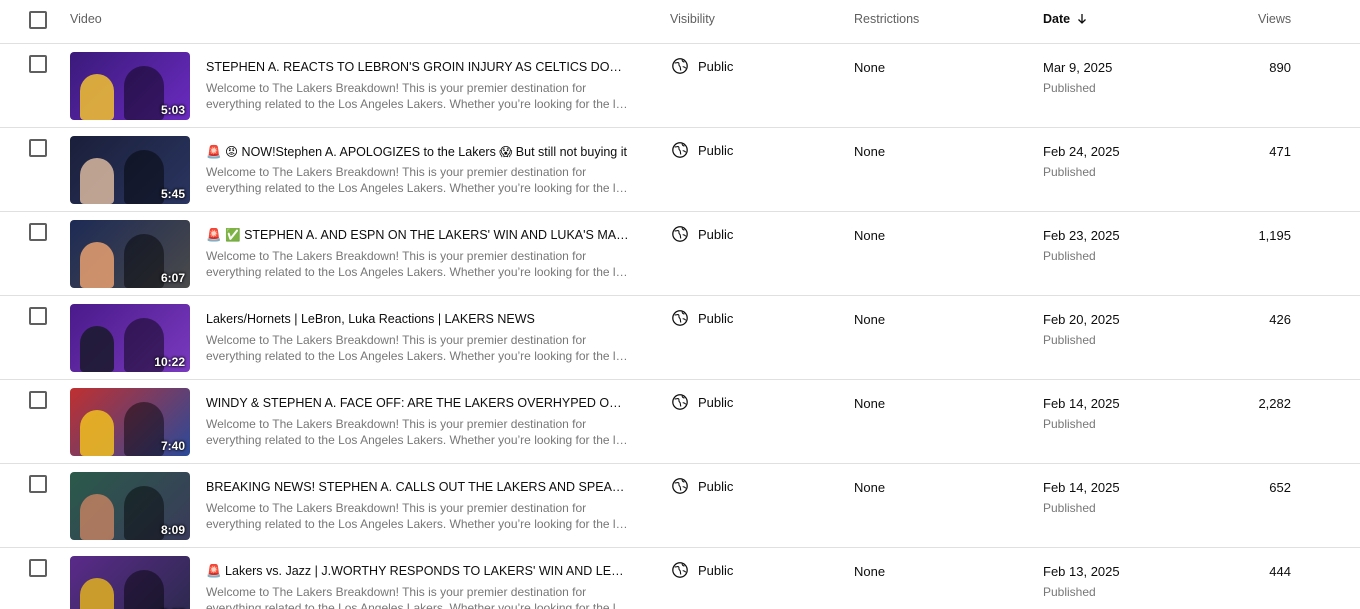  I want to click on video-duration: 6:07, so click(172, 278).